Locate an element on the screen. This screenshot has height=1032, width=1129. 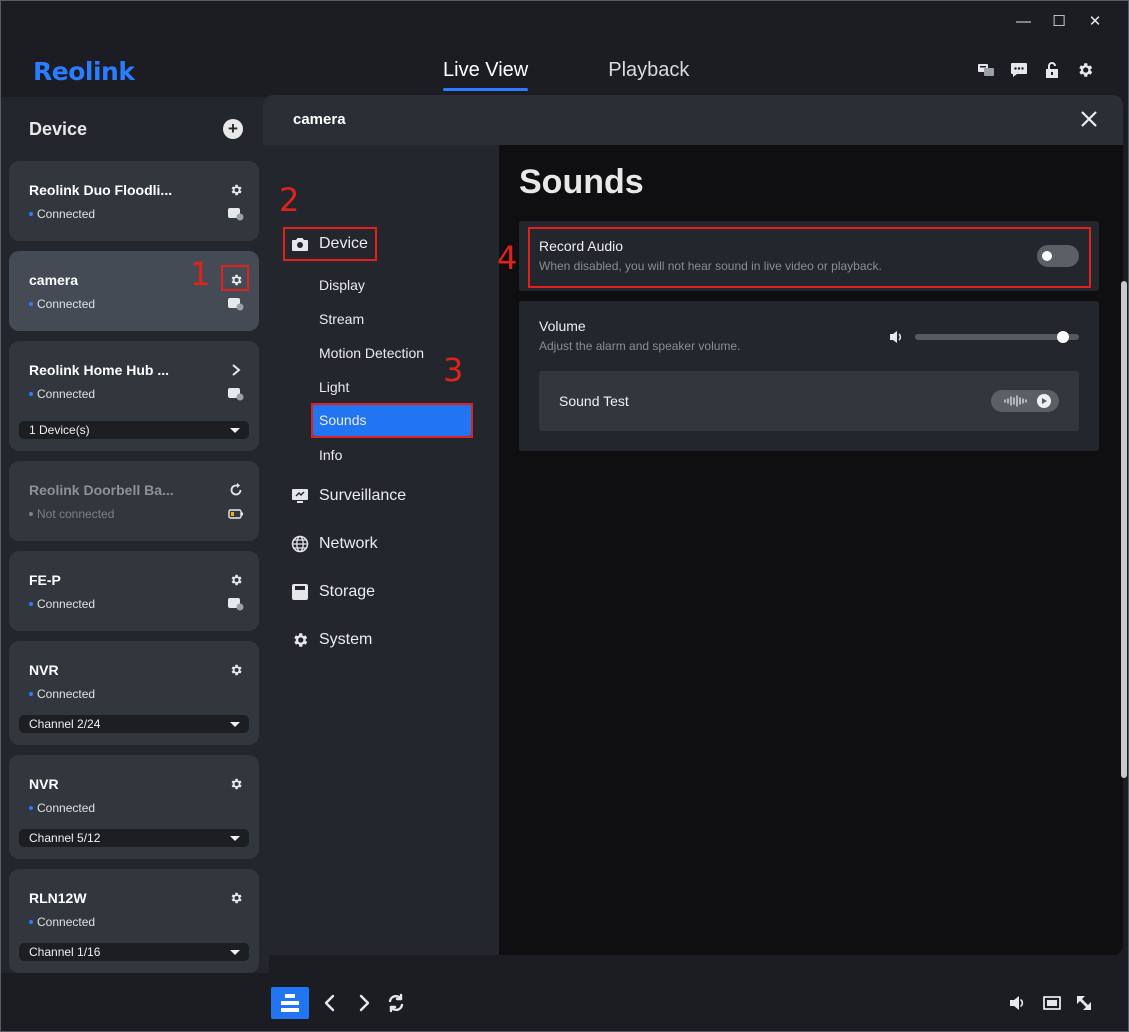
device-card: Reolink Duo Floodli... Connected is located at coordinates (134, 201).